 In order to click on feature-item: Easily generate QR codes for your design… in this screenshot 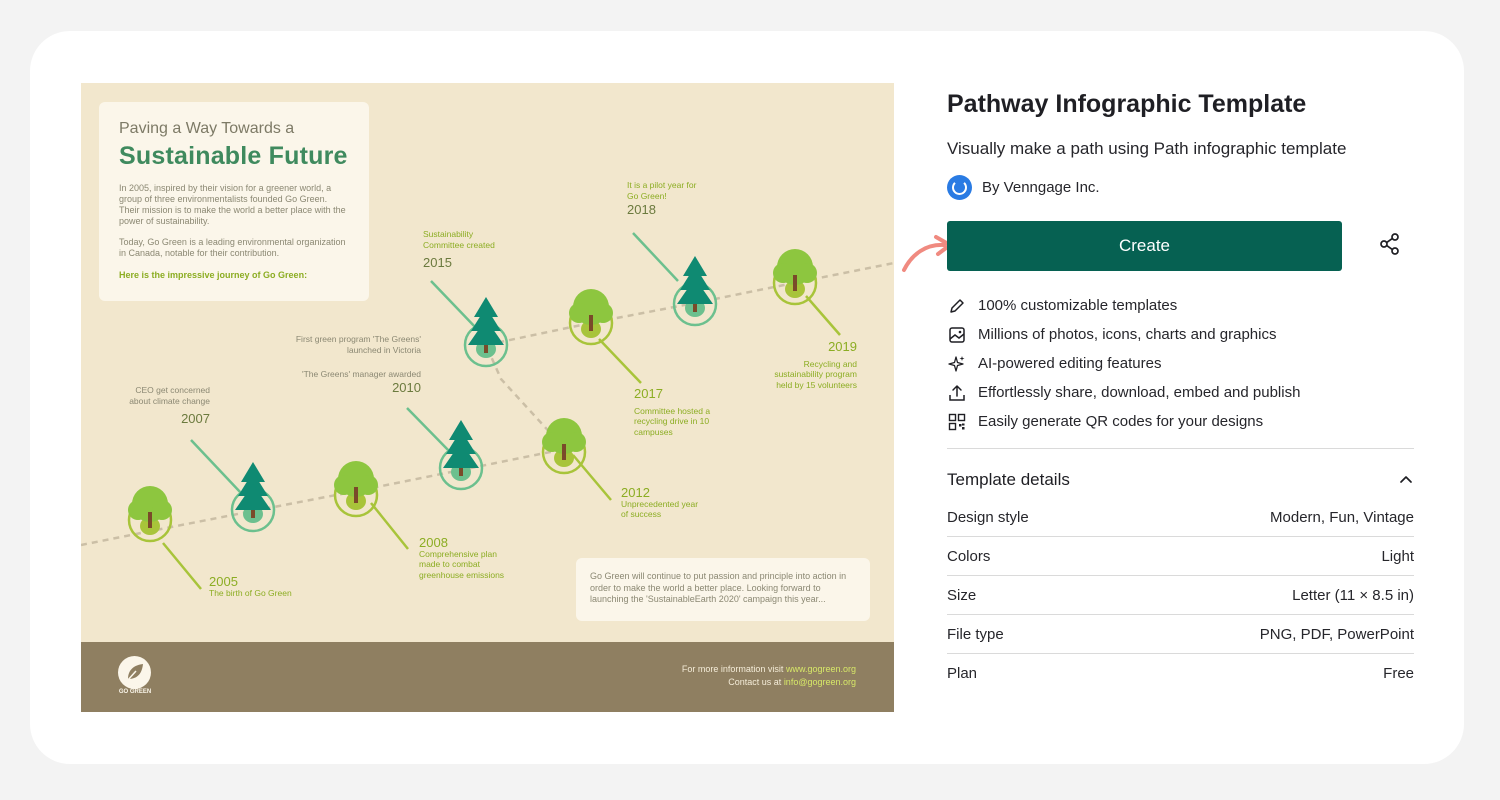, I will do `click(1180, 421)`.